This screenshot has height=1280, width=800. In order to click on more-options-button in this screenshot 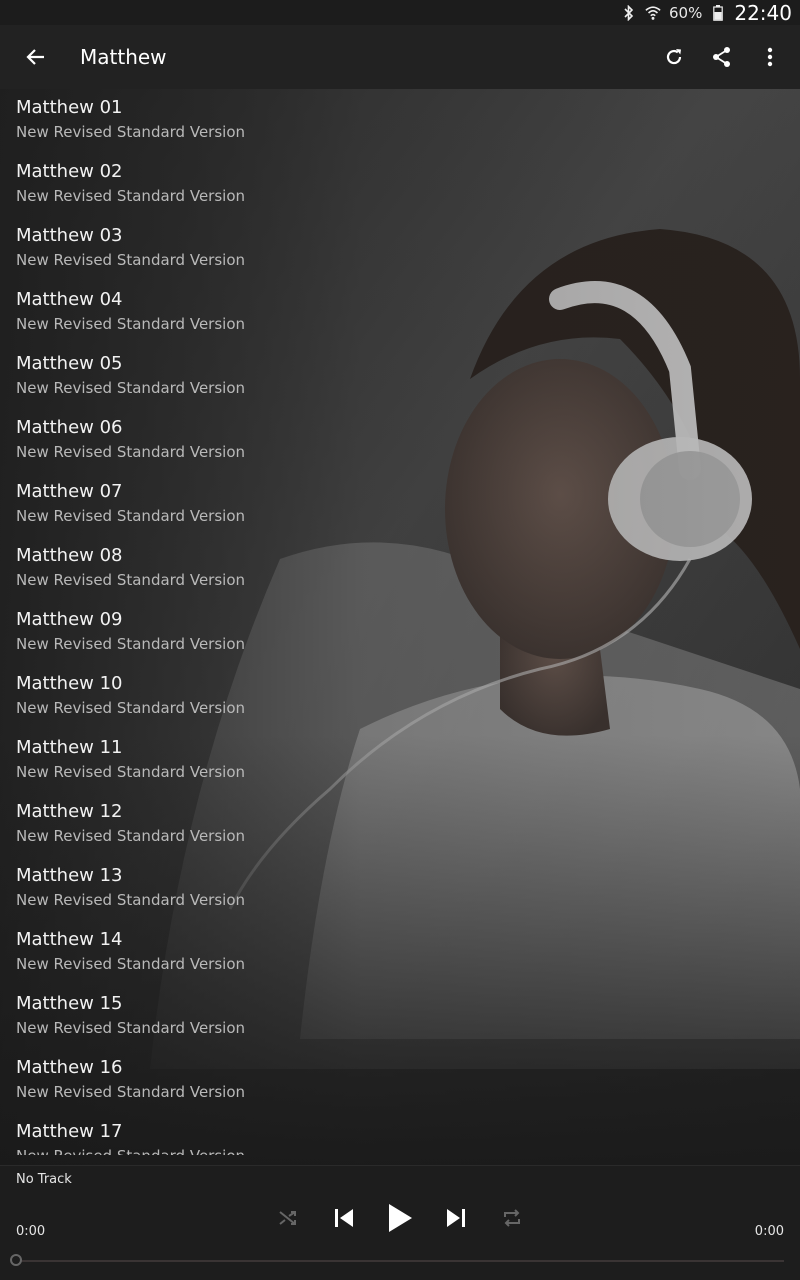, I will do `click(770, 57)`.